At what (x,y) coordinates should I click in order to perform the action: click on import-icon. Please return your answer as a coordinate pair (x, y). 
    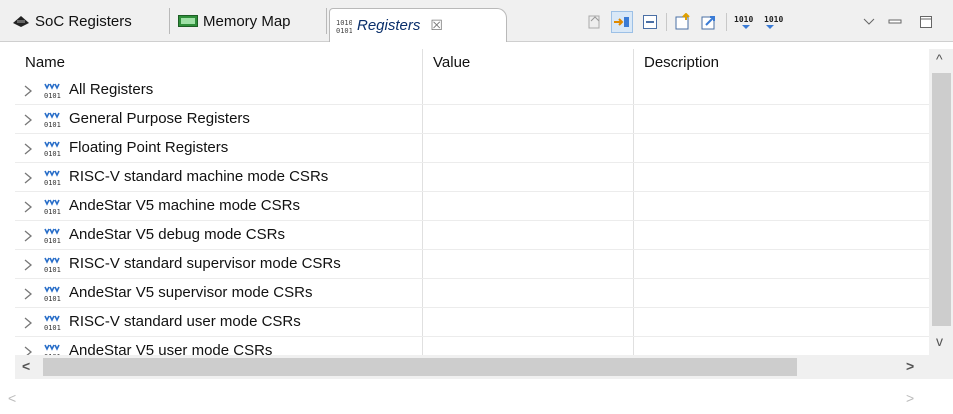
    Looking at the image, I should click on (709, 22).